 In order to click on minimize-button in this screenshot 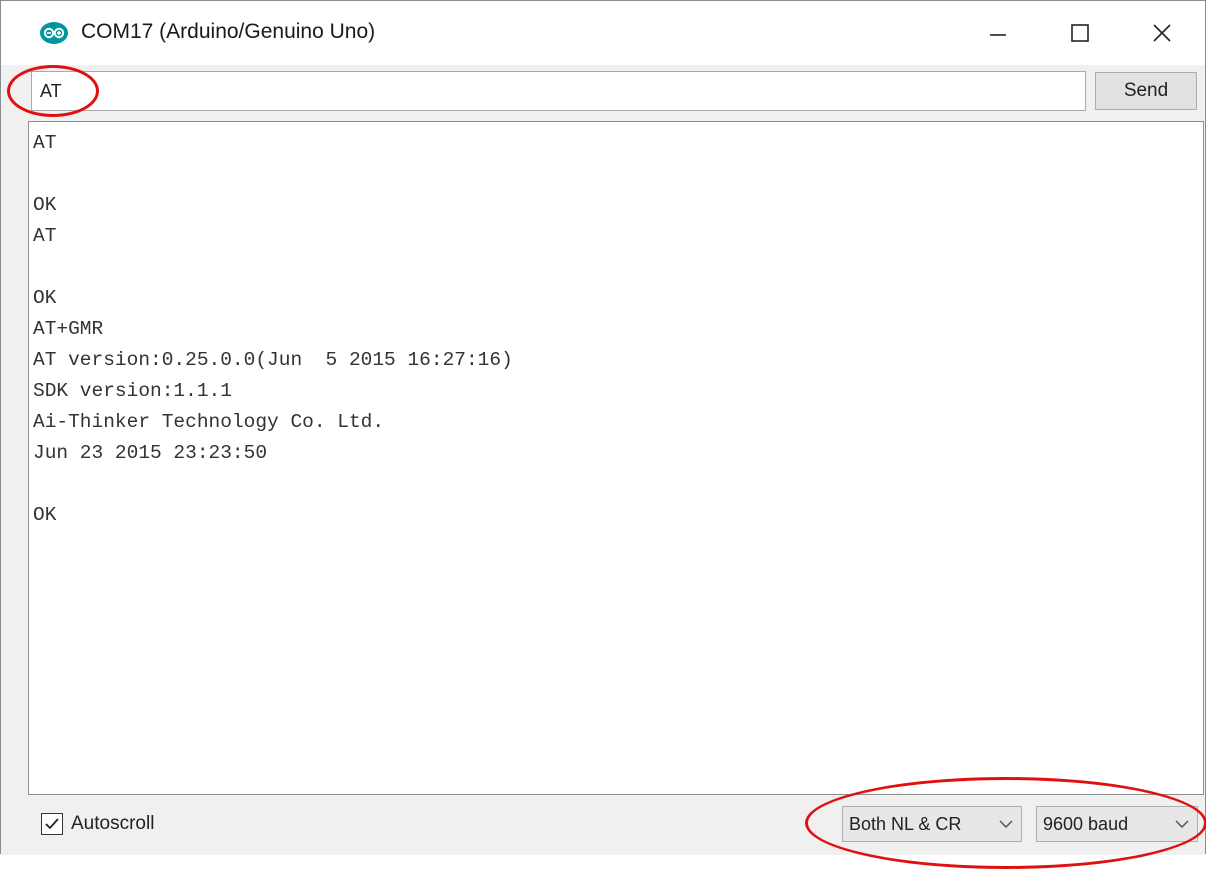, I will do `click(998, 33)`.